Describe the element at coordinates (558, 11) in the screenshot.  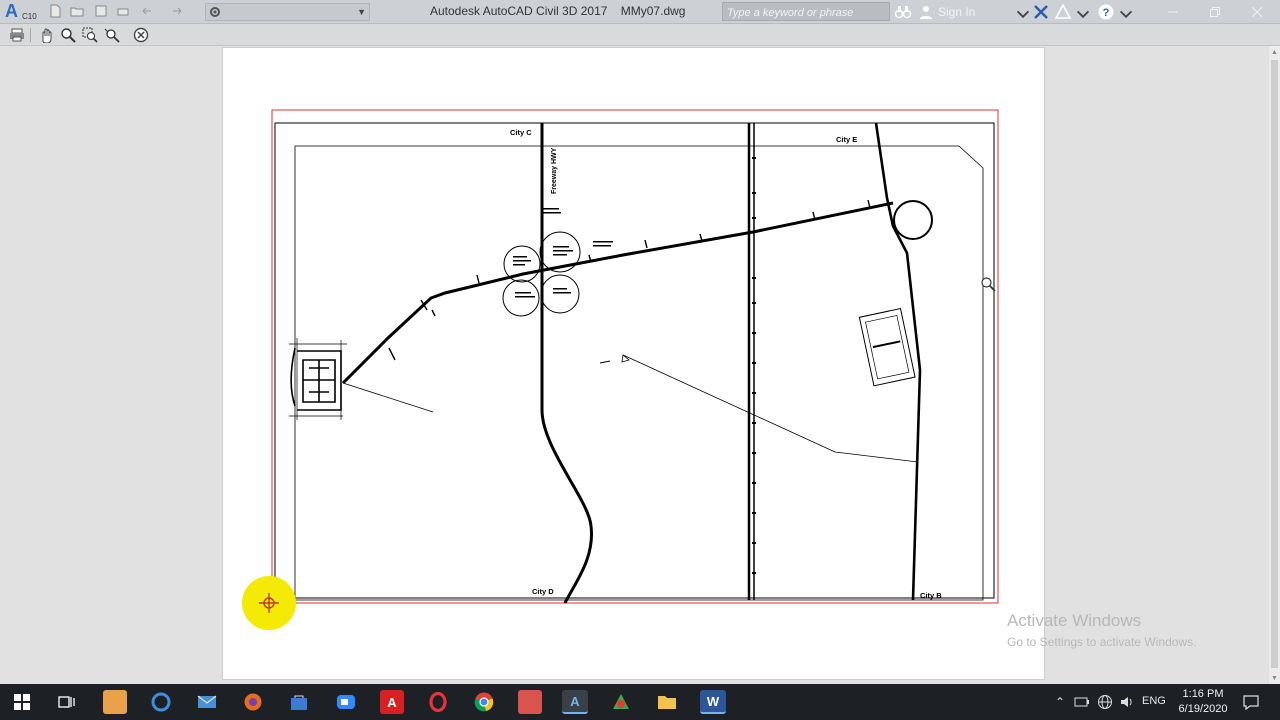
I see `window-title: Autodesk AutoCAD Civil 3D 2017 MMy07.dwg` at that location.